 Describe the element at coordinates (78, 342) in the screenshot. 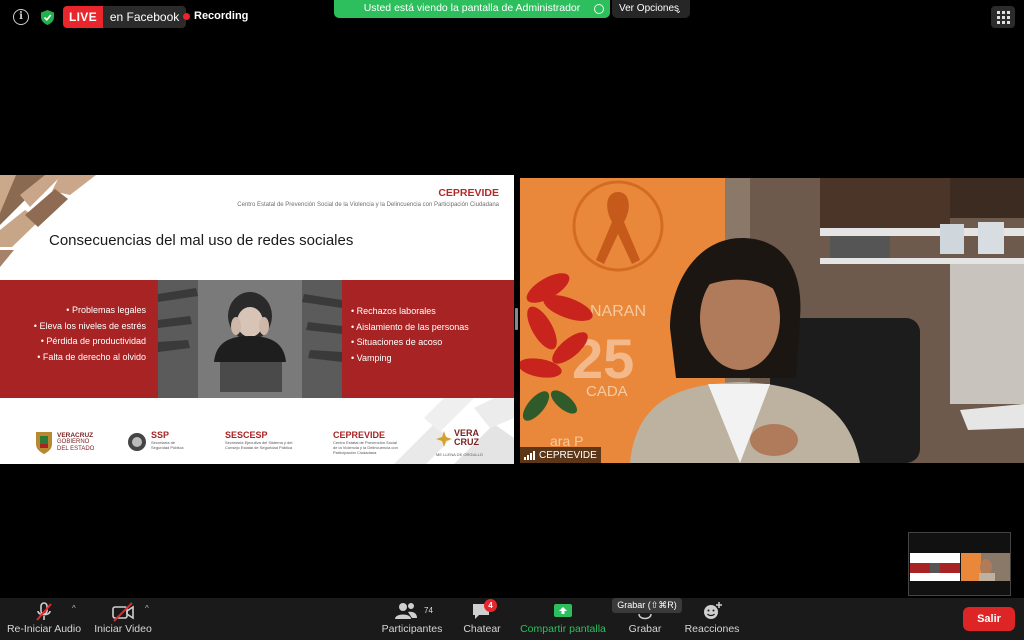

I see `bullet-item: Pérdida de productividad` at that location.